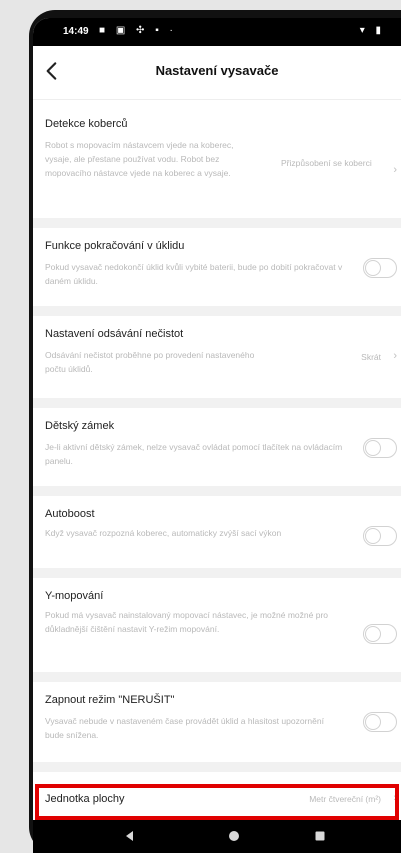 The width and height of the screenshot is (401, 853). What do you see at coordinates (345, 799) in the screenshot?
I see `setting-value: Metr čtvereční (m²)` at bounding box center [345, 799].